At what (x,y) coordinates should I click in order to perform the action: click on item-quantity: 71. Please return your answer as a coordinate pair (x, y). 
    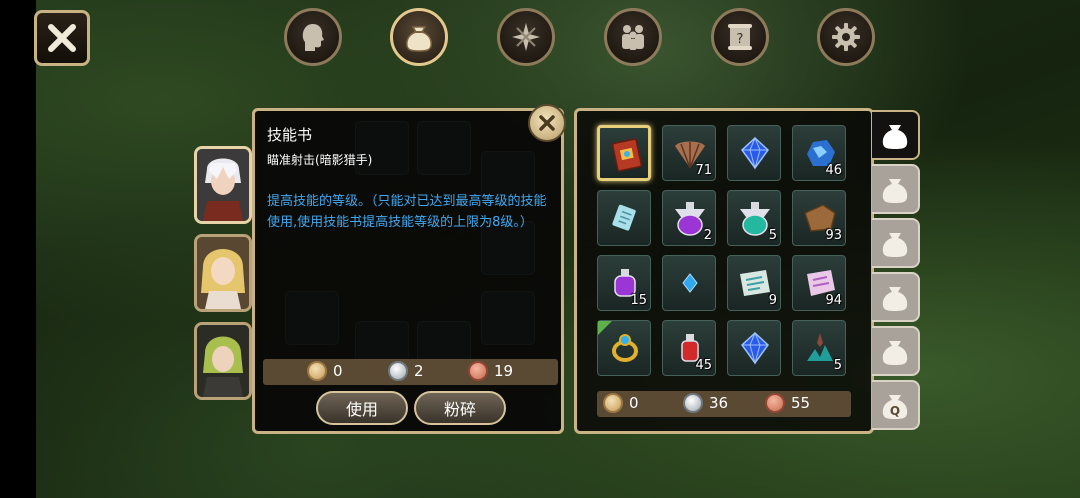
    Looking at the image, I should click on (703, 170).